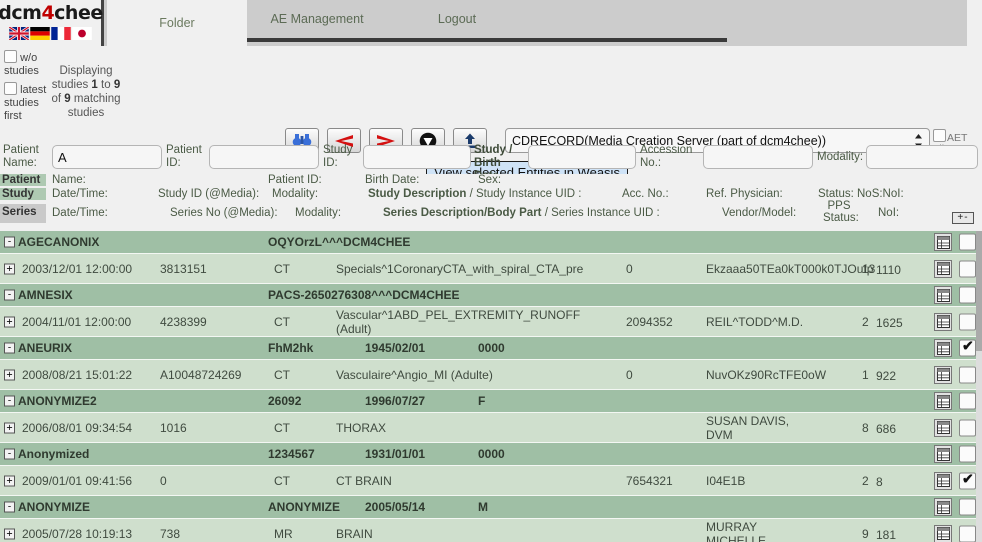 This screenshot has width=982, height=542. Describe the element at coordinates (61, 33) in the screenshot. I see `flag-france-icon` at that location.